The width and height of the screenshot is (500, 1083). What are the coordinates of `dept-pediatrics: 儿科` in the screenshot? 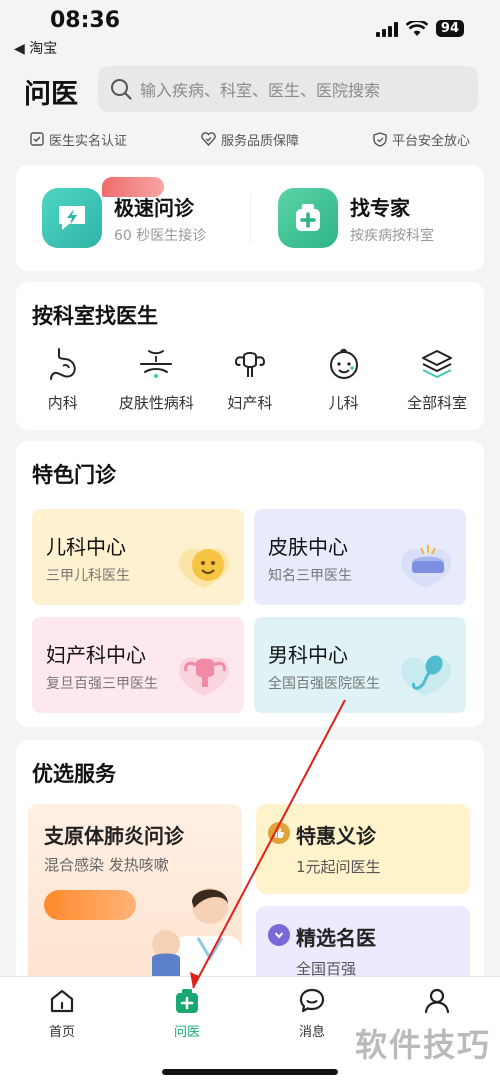 It's located at (344, 378).